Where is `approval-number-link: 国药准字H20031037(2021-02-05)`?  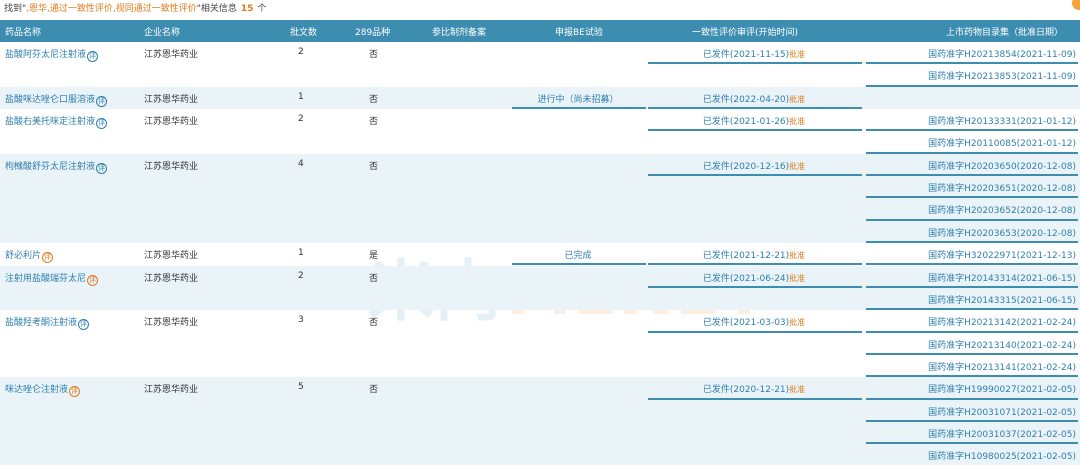
approval-number-link: 国药准字H20031037(2021-02-05) is located at coordinates (970, 433).